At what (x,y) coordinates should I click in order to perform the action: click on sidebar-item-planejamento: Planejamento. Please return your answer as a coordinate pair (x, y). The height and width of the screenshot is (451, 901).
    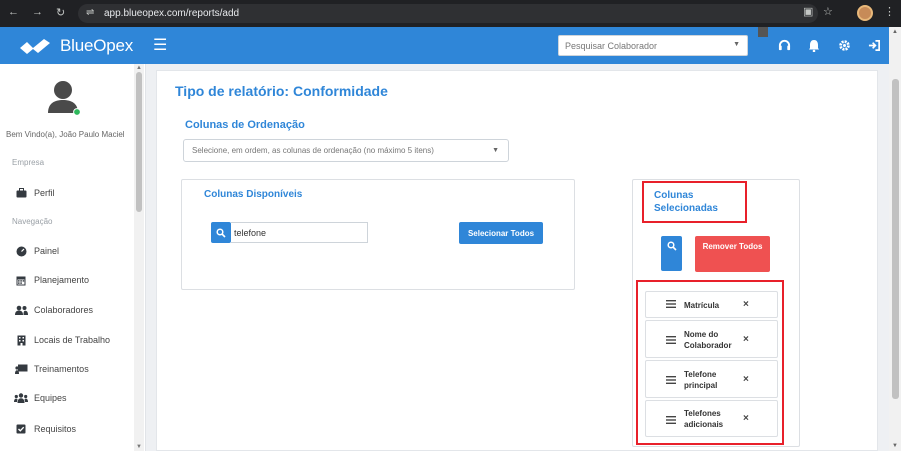
    Looking at the image, I should click on (51, 280).